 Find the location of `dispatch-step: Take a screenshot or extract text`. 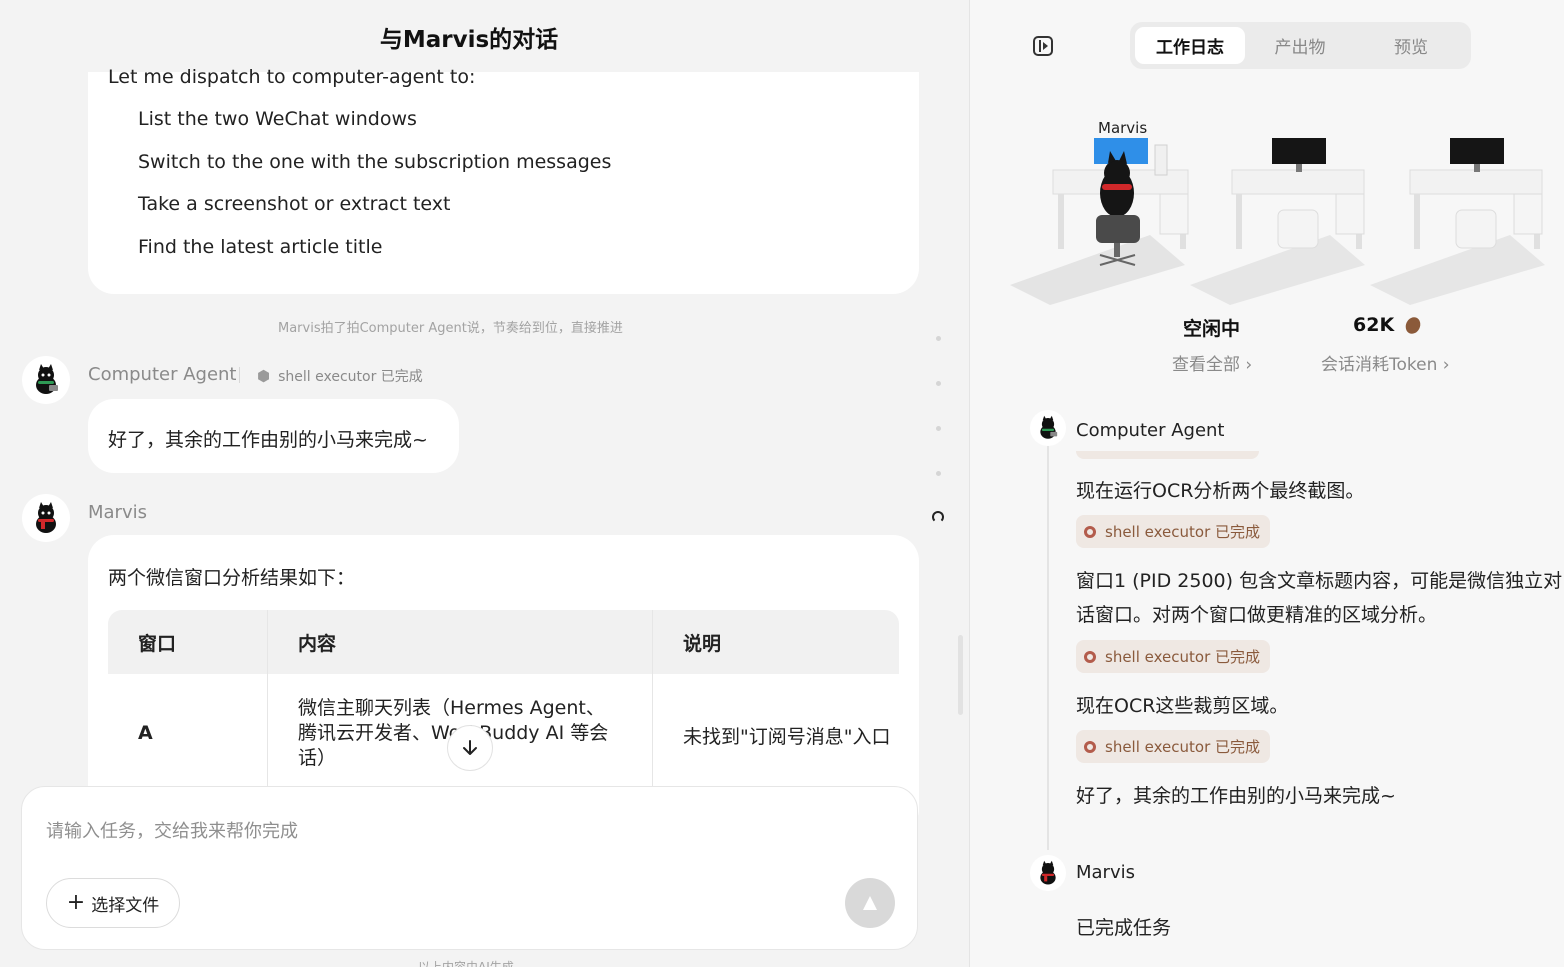

dispatch-step: Take a screenshot or extract text is located at coordinates (294, 204).